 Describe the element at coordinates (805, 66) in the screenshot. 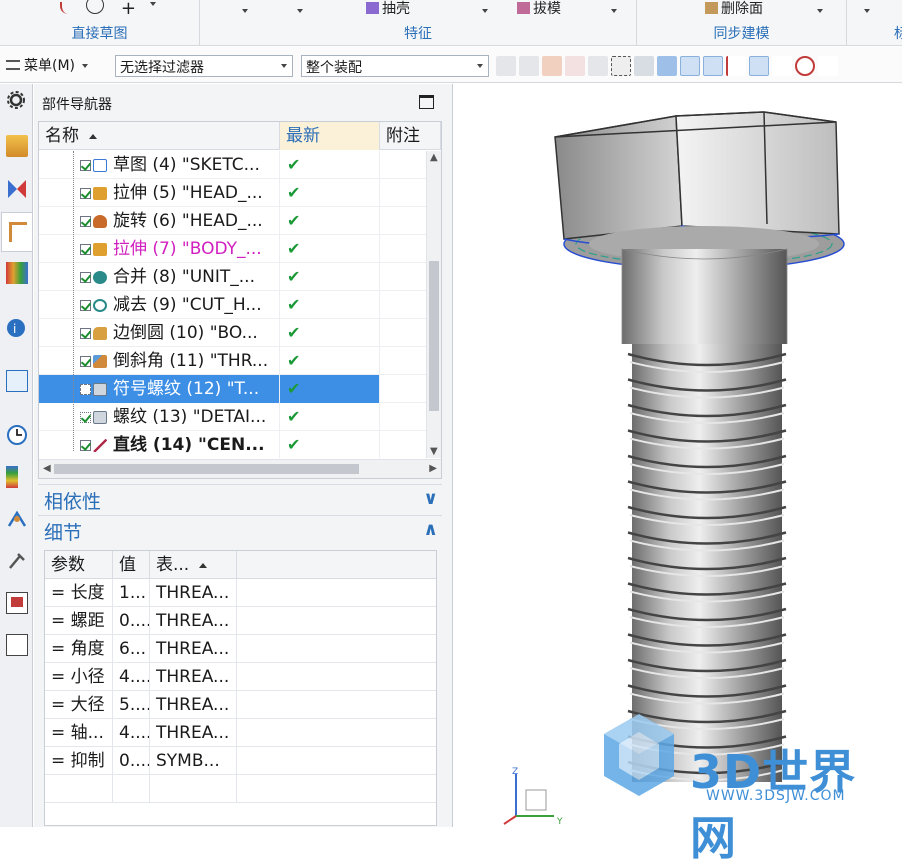

I see `center-snap-icon` at that location.